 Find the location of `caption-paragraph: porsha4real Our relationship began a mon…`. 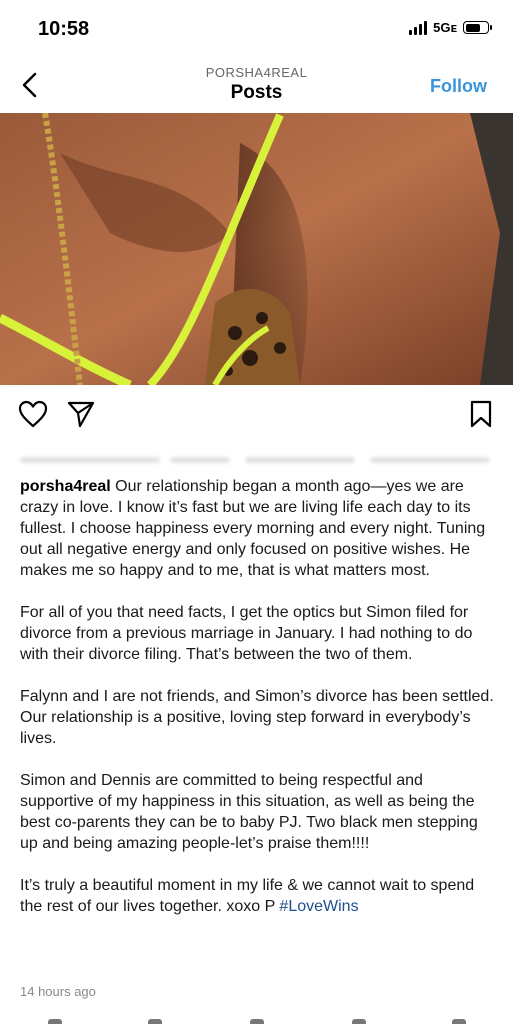

caption-paragraph: porsha4real Our relationship began a mon… is located at coordinates (253, 528).